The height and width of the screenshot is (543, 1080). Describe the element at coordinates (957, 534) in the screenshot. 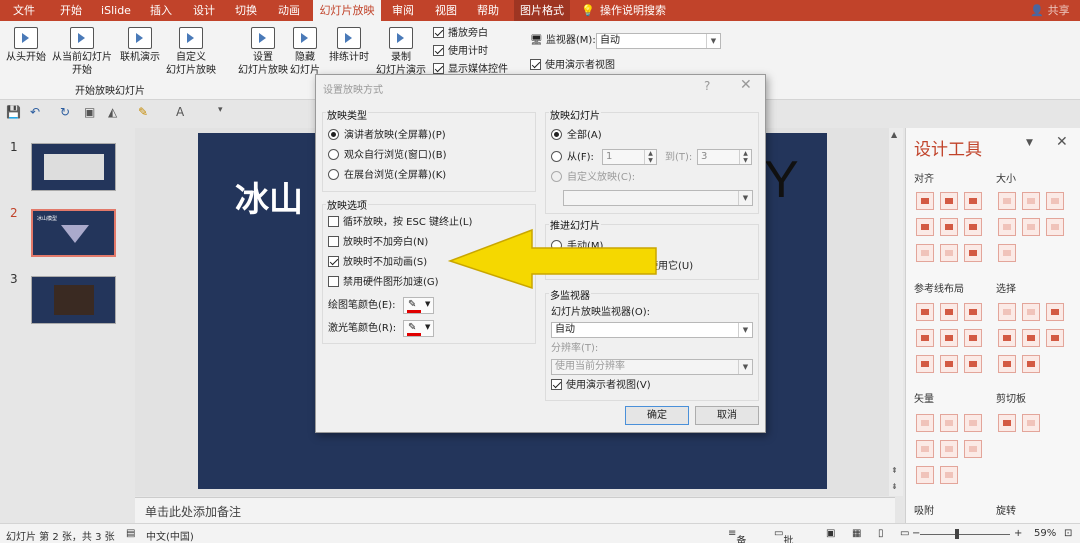

I see `zoom-slider-thumb` at that location.